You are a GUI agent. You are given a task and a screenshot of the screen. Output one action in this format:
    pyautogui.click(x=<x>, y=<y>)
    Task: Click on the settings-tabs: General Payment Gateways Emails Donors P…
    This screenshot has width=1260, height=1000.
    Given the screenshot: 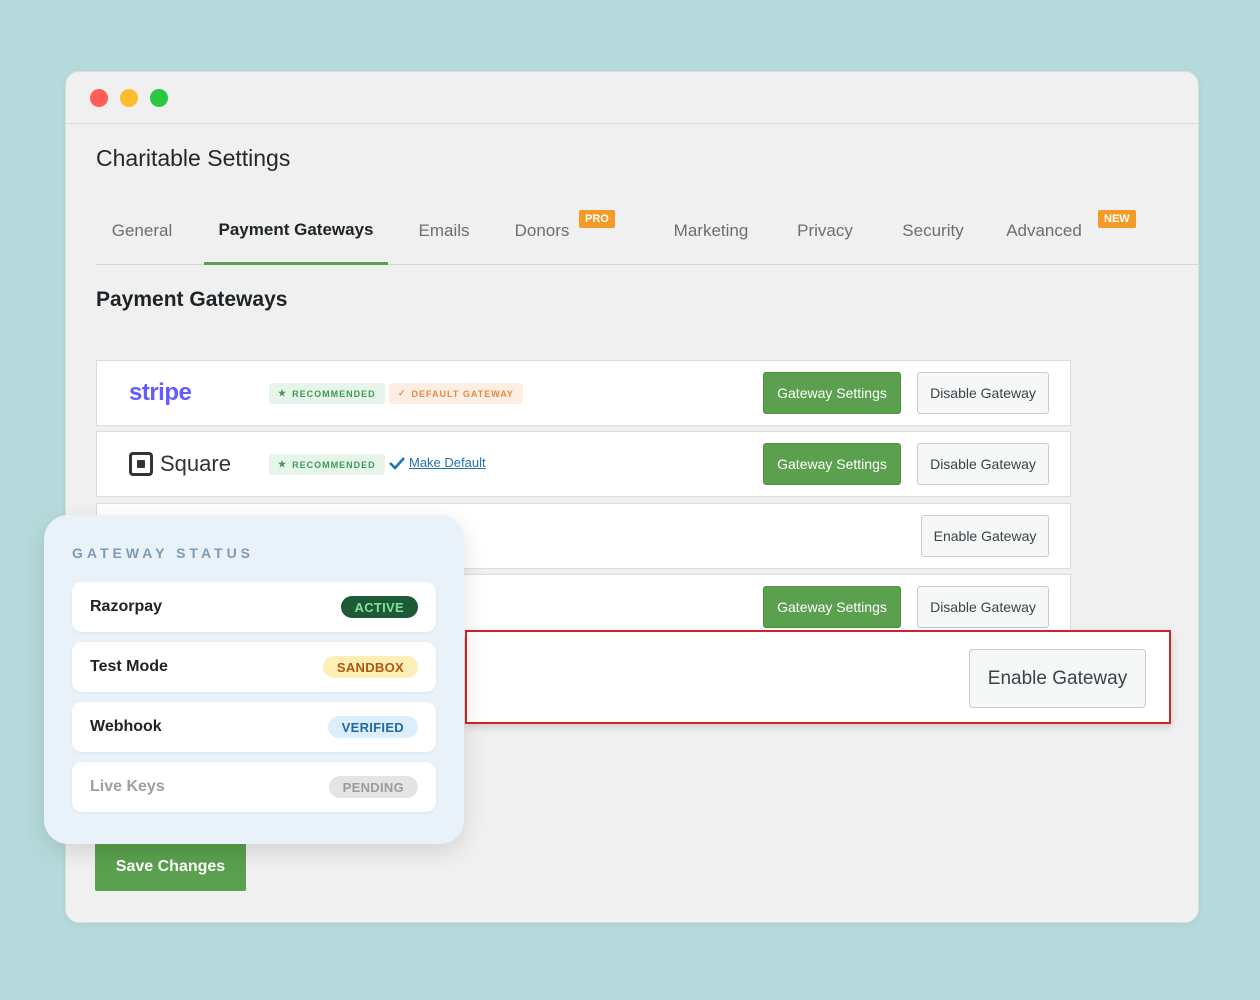 What is the action you would take?
    pyautogui.click(x=647, y=231)
    